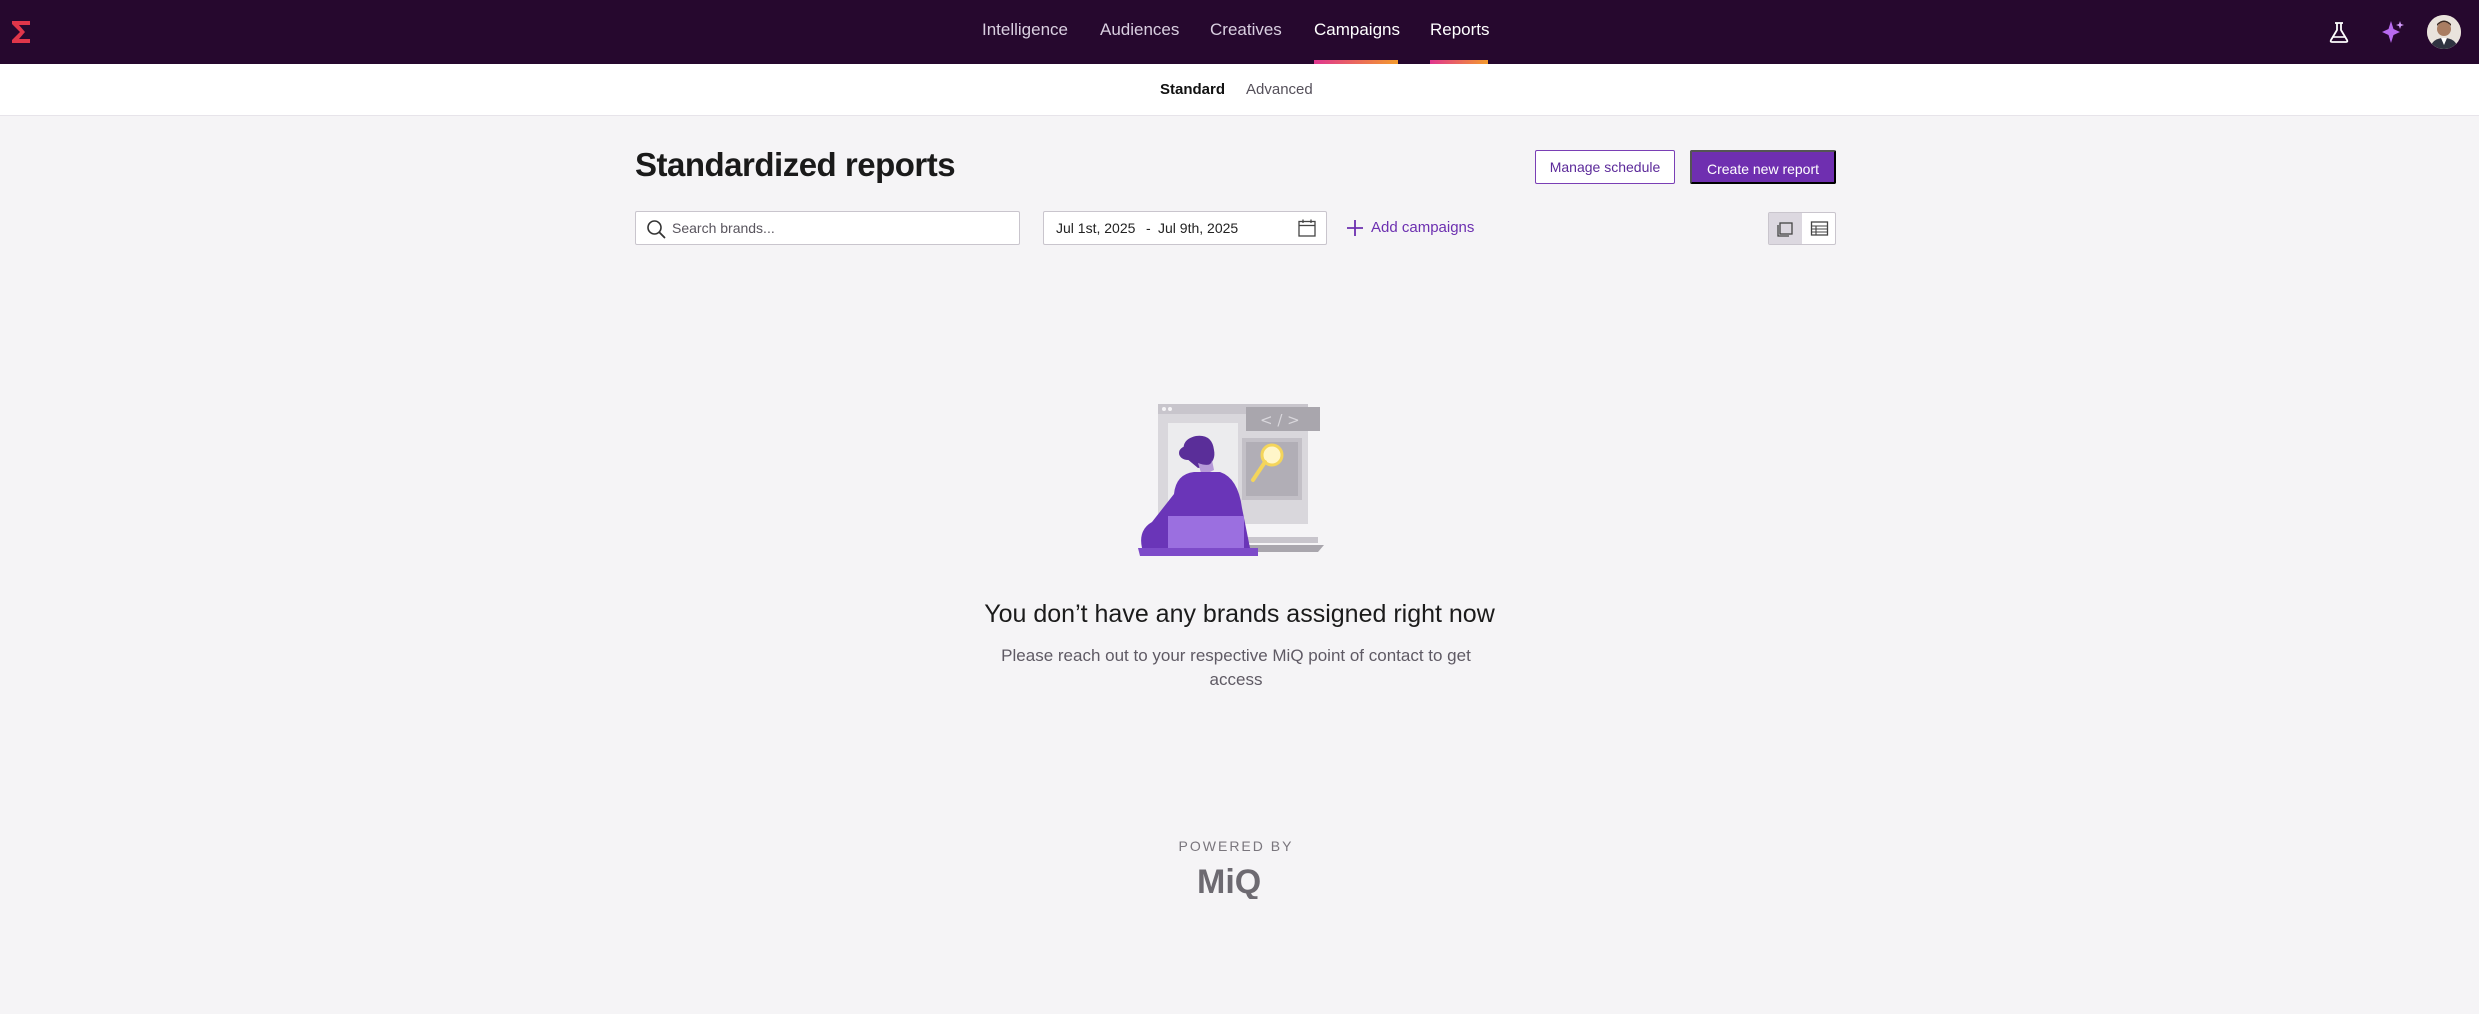 Image resolution: width=2479 pixels, height=1014 pixels. What do you see at coordinates (1355, 228) in the screenshot?
I see `plus-icon` at bounding box center [1355, 228].